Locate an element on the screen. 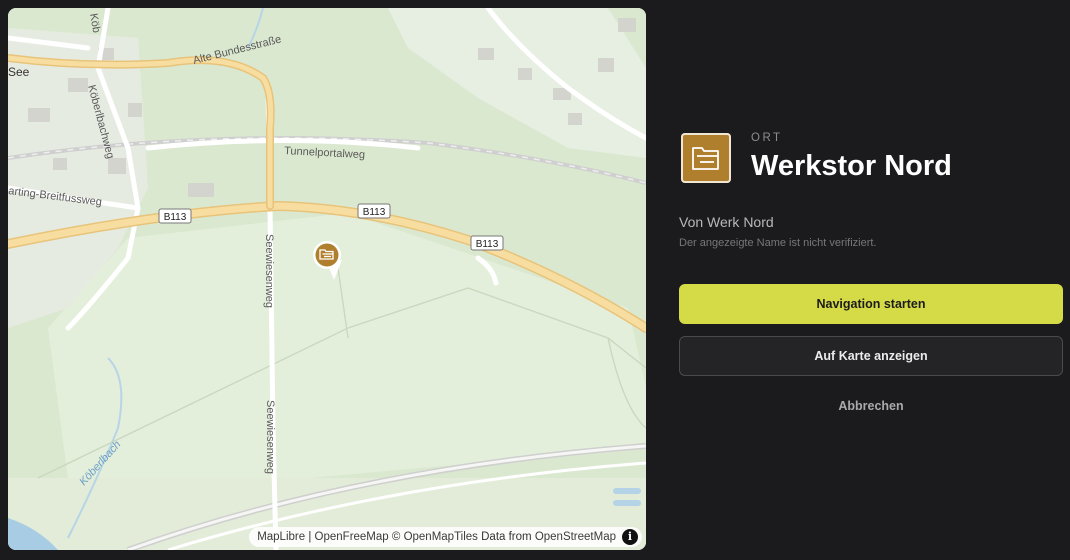 Image resolution: width=1070 pixels, height=560 pixels. attrib-maplibre-link: MapLibre is located at coordinates (281, 537).